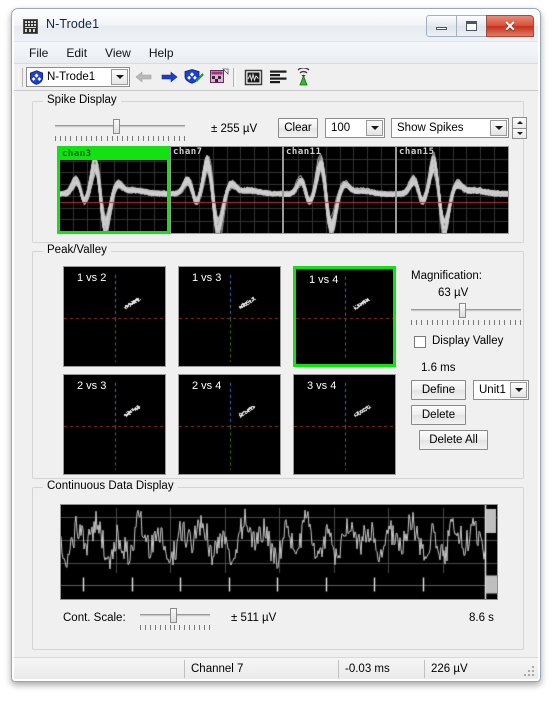  What do you see at coordinates (276, 26) in the screenshot?
I see `title-bar: N-Trode1 ✕` at bounding box center [276, 26].